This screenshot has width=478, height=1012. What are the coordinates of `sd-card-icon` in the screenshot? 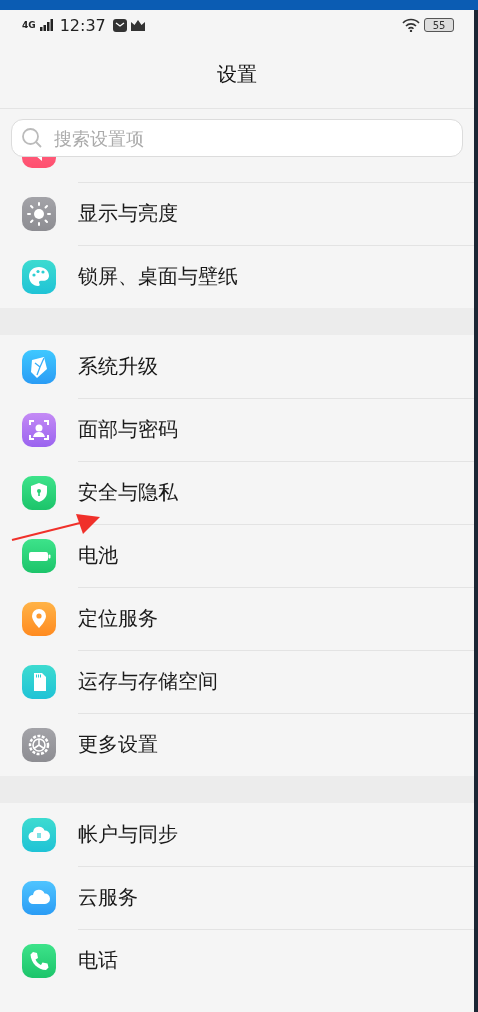 It's located at (39, 681).